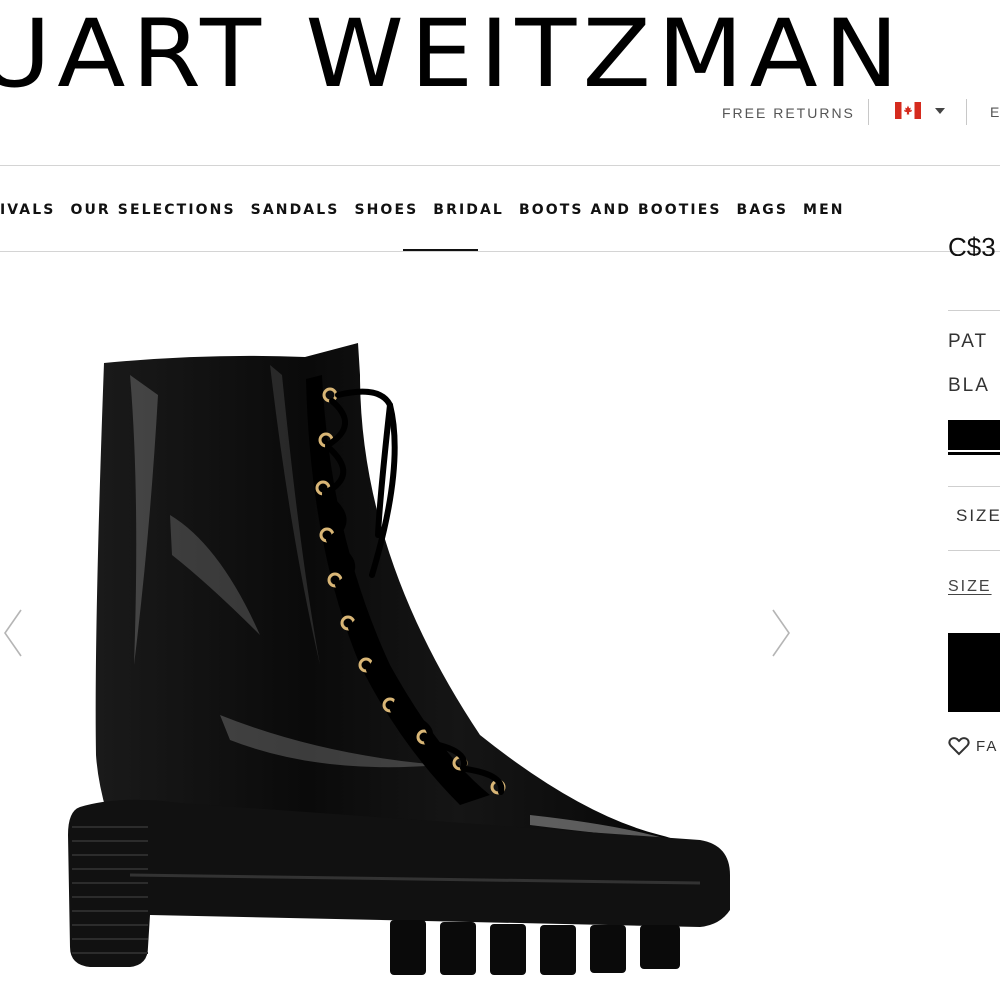 Image resolution: width=1000 pixels, height=1000 pixels. I want to click on header-divider, so click(500, 165).